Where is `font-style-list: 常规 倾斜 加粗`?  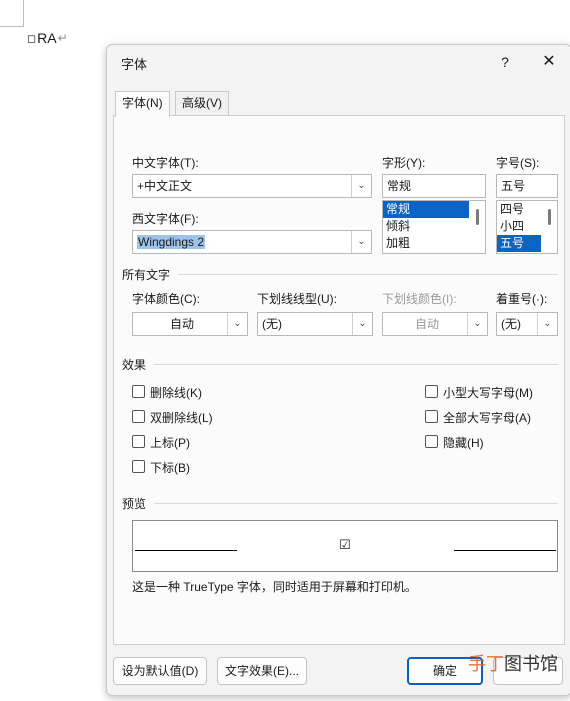
font-style-list: 常规 倾斜 加粗 is located at coordinates (434, 227).